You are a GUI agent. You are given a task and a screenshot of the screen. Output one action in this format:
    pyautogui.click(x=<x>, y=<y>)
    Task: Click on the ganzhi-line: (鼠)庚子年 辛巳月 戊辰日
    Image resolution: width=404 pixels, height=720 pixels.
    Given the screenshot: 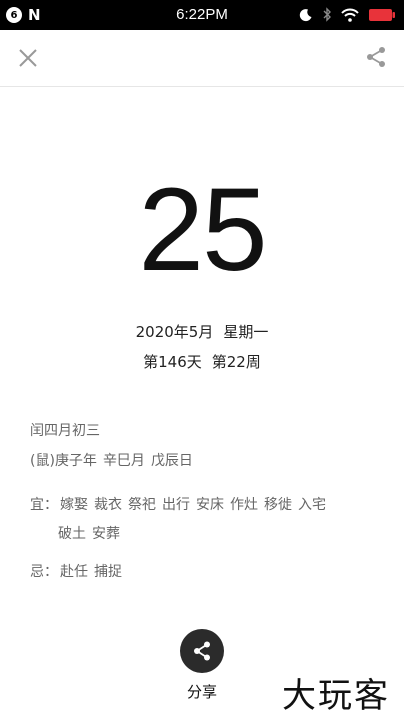 What is the action you would take?
    pyautogui.click(x=111, y=461)
    